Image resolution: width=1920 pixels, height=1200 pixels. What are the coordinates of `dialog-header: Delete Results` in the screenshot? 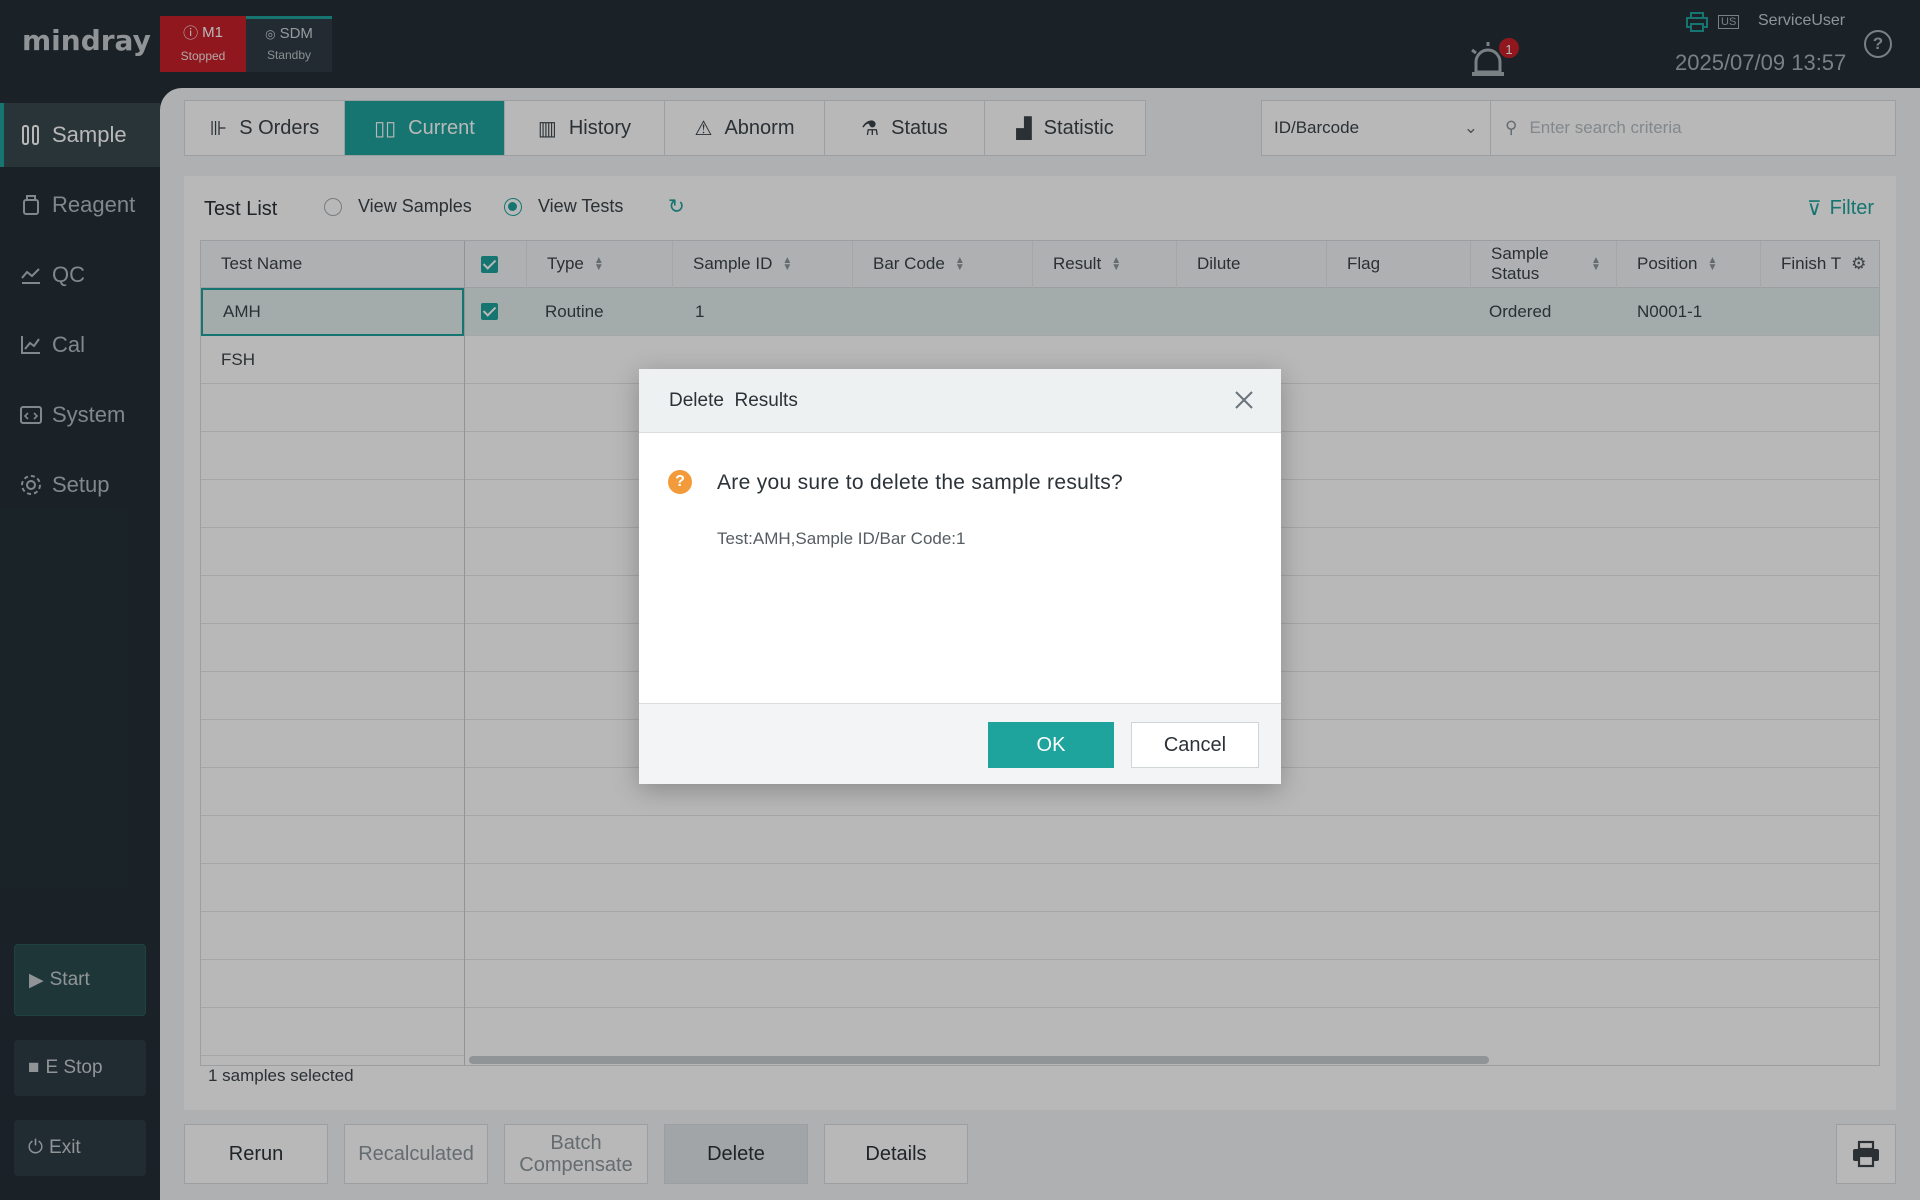 It's located at (960, 401).